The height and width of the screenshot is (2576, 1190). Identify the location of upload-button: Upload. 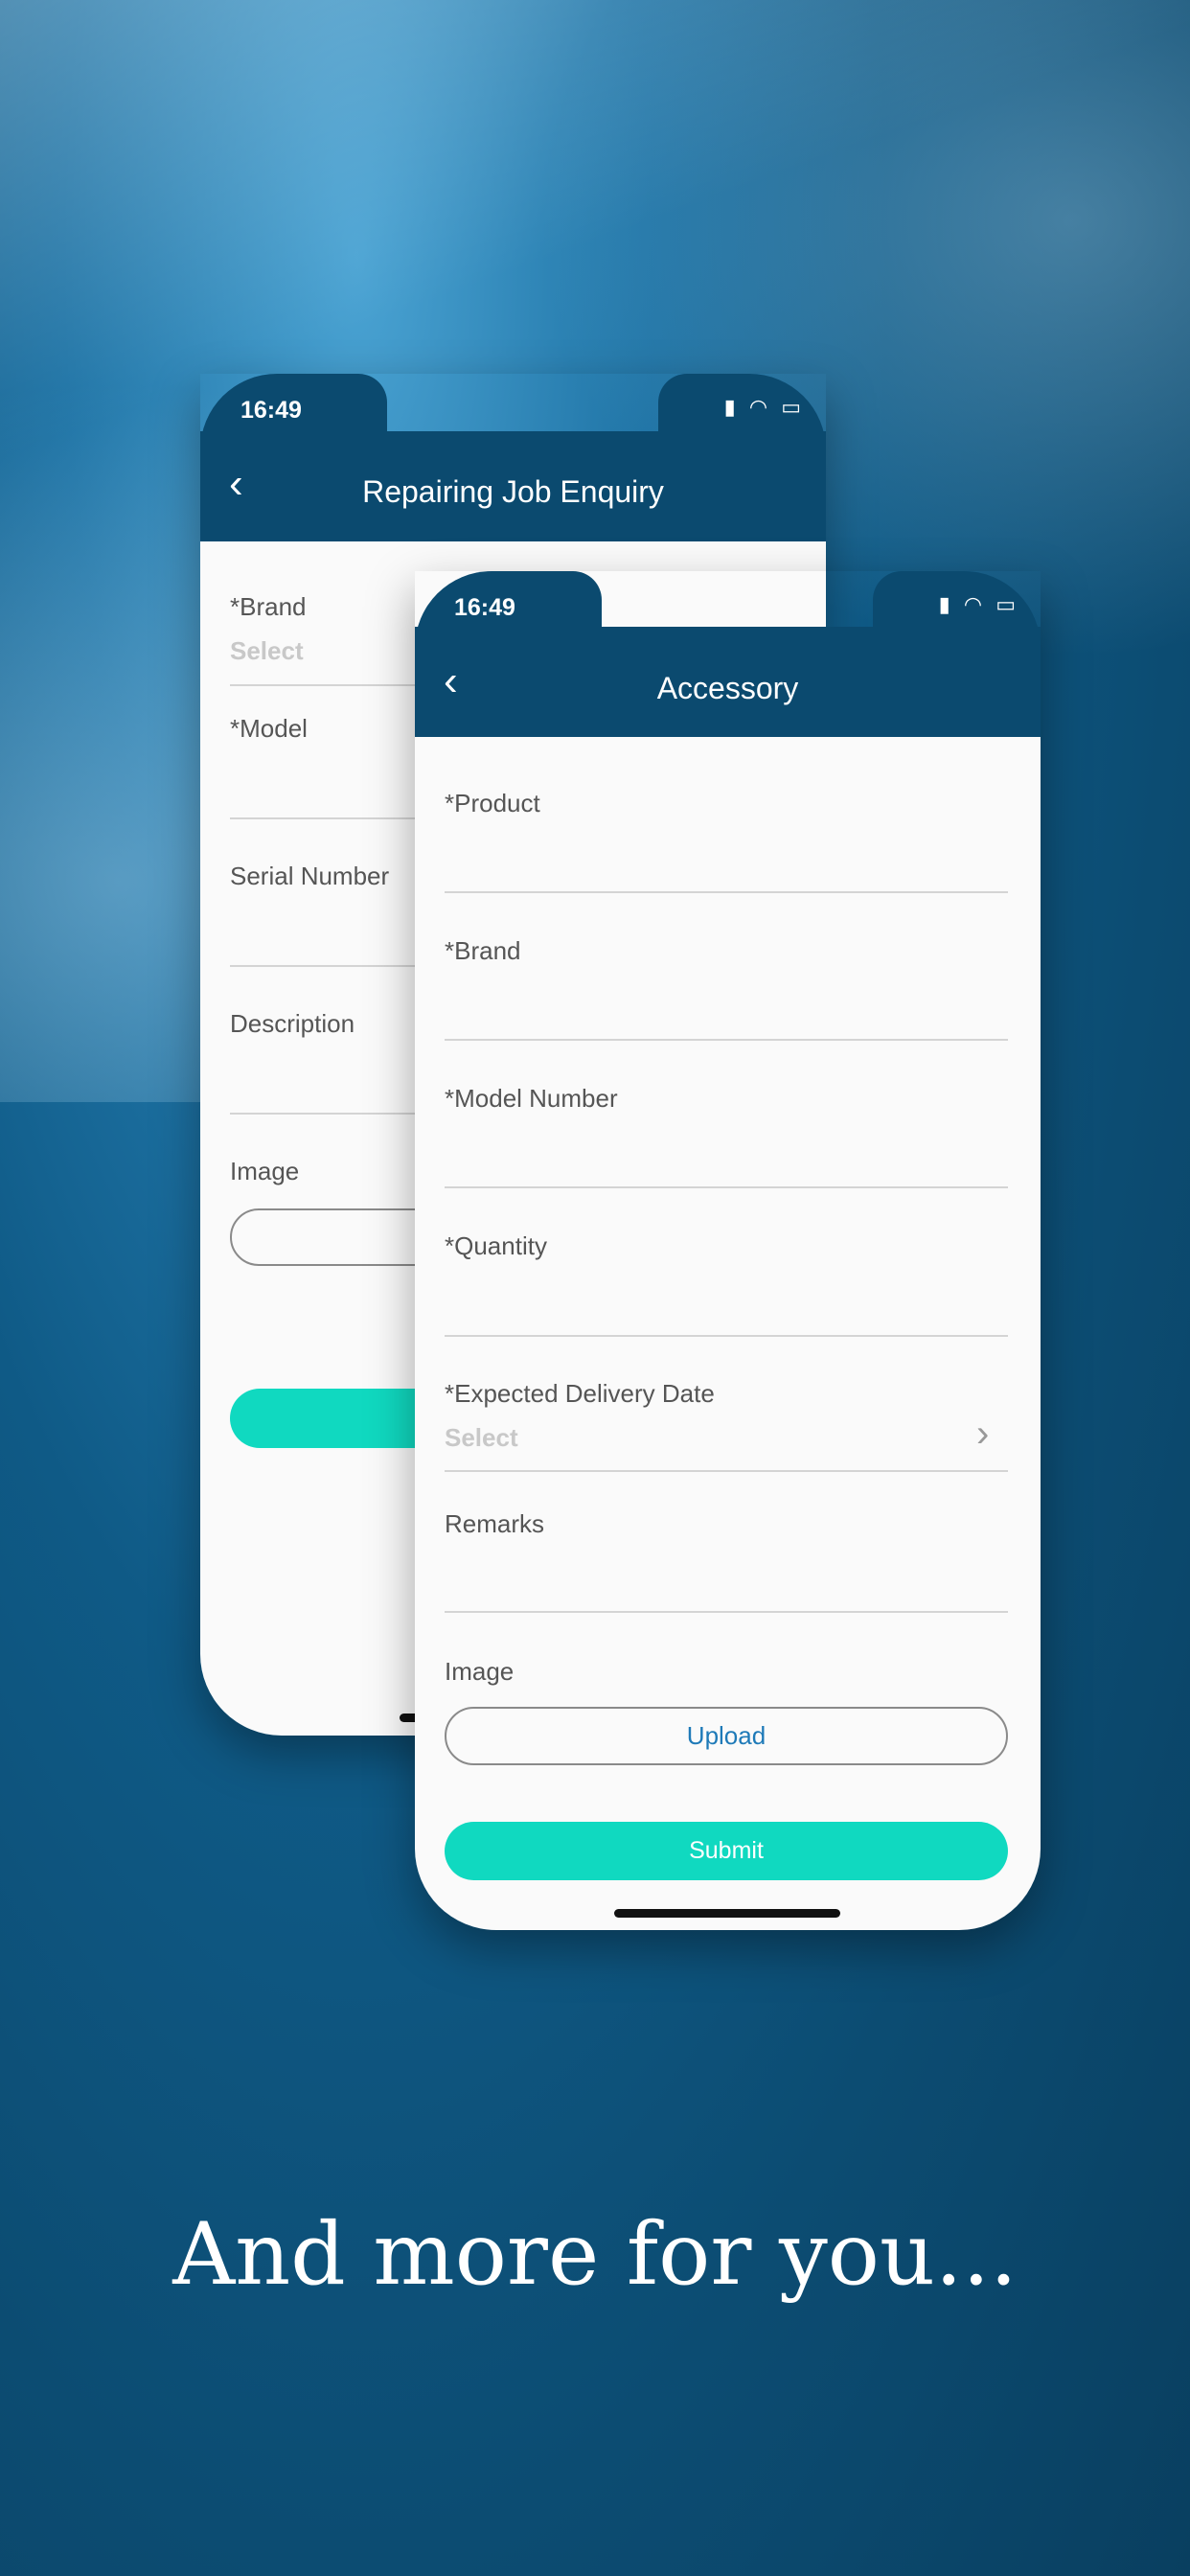
(727, 1736).